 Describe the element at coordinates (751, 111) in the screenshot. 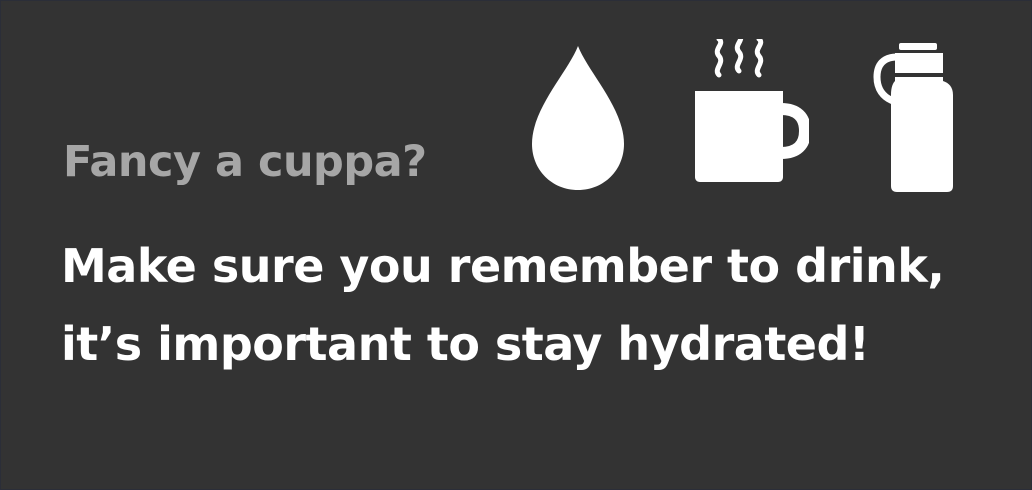

I see `steaming-mug-icon` at that location.